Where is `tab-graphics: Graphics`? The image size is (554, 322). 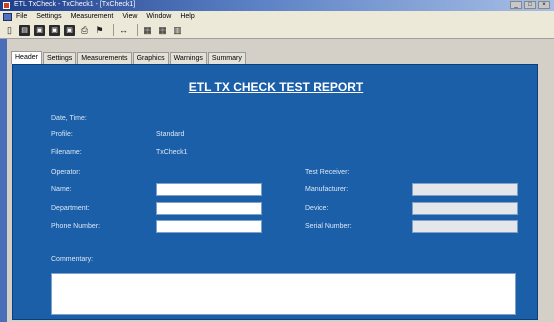
tab-graphics: Graphics is located at coordinates (150, 58).